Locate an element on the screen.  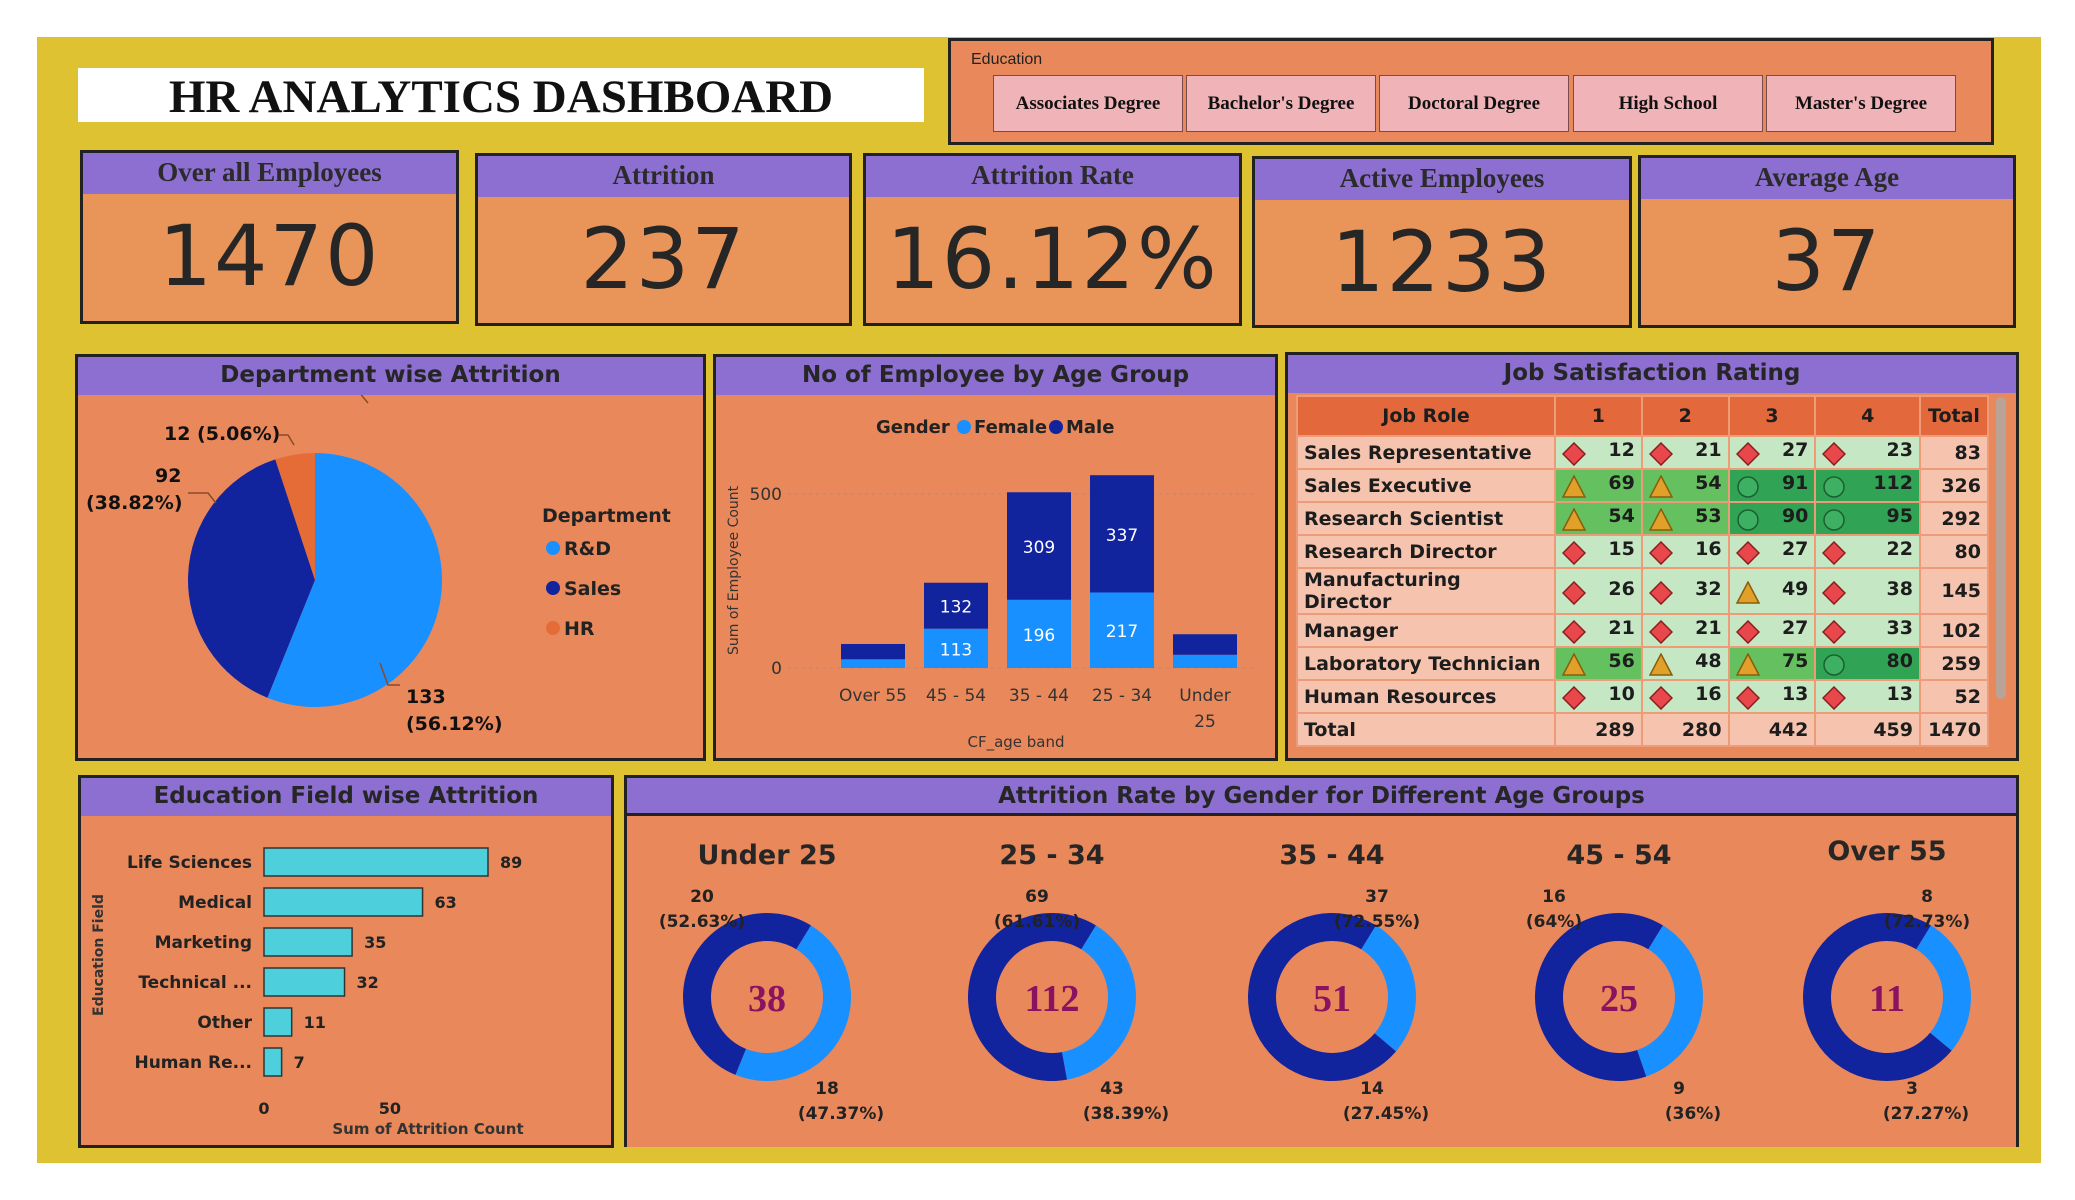
slicer-option-bachelors: Bachelor's Degree is located at coordinates (1281, 103).